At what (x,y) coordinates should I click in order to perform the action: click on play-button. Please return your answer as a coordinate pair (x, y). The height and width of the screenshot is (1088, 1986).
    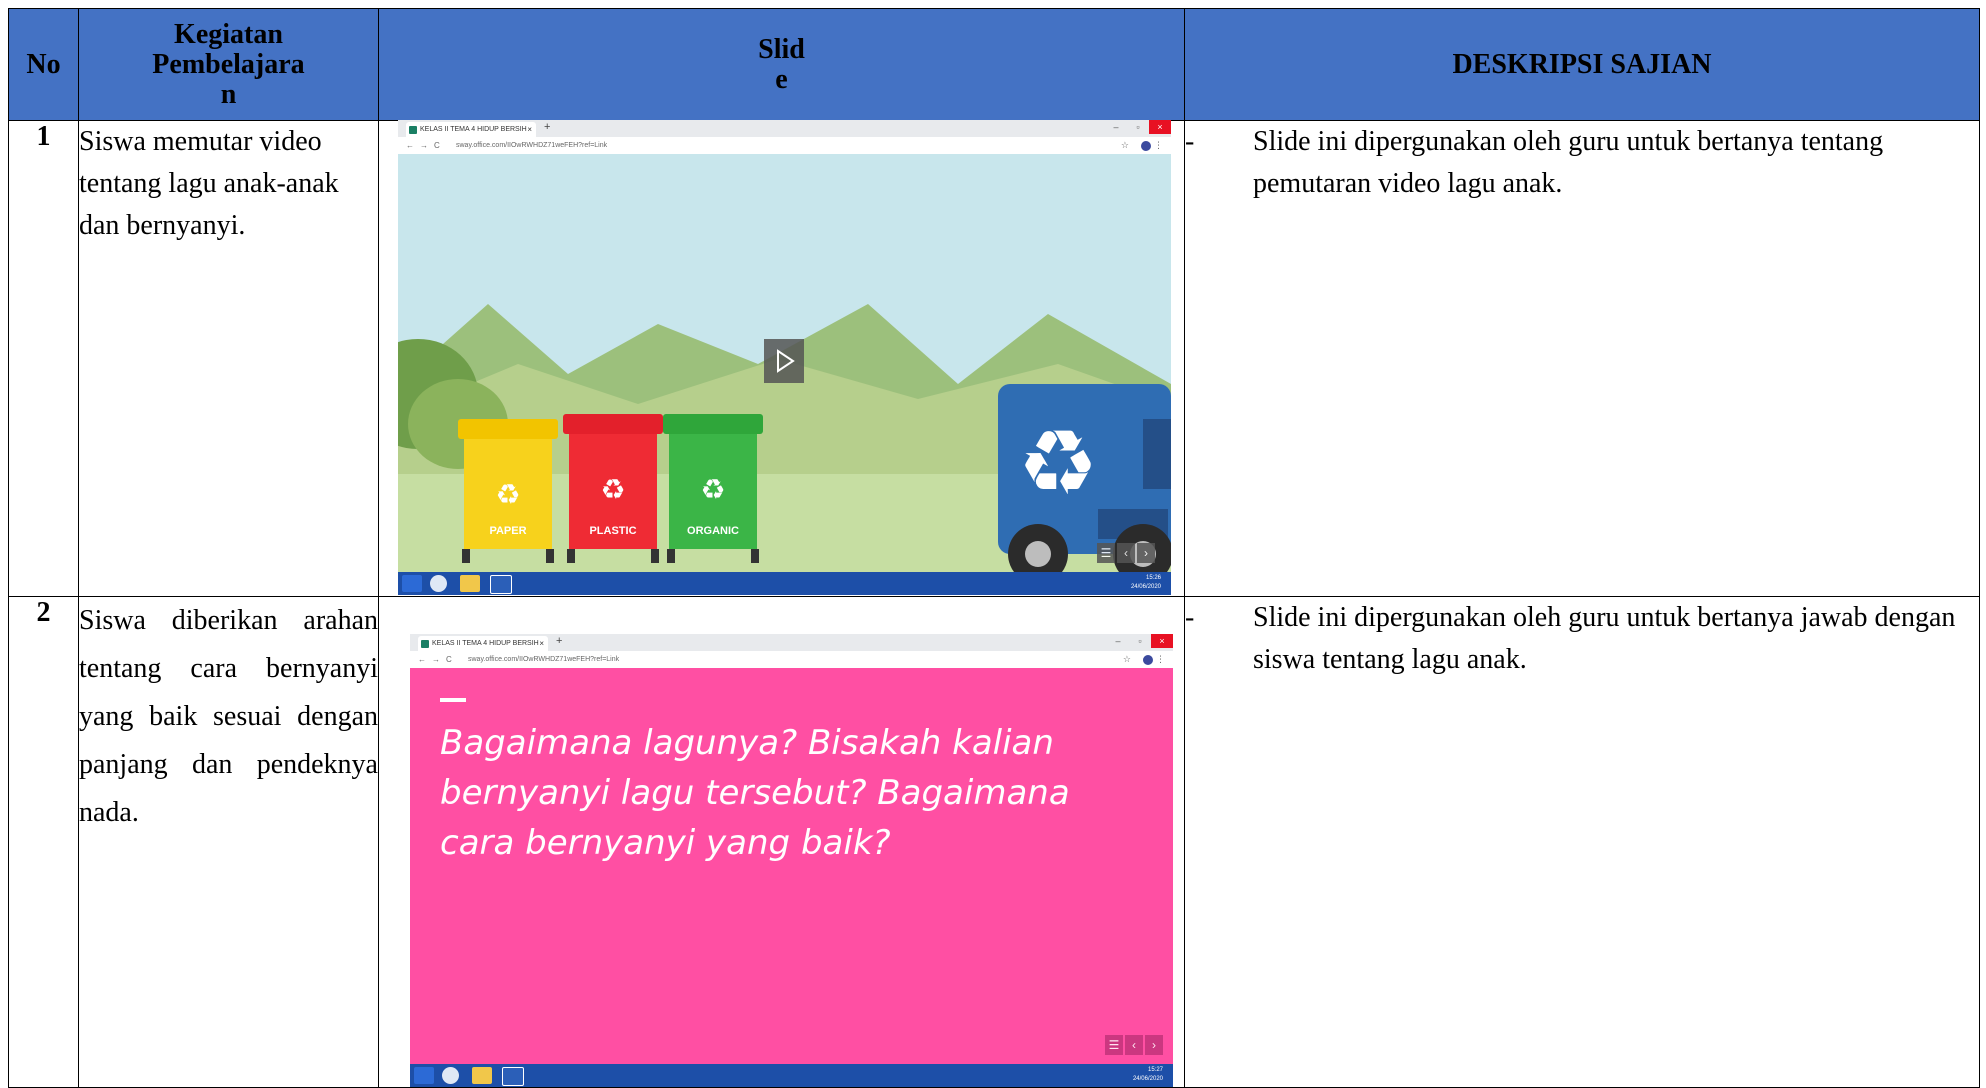
    Looking at the image, I should click on (784, 361).